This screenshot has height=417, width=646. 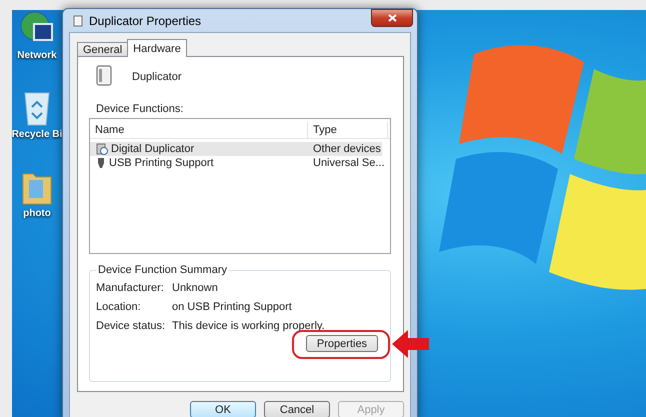 What do you see at coordinates (37, 55) in the screenshot?
I see `desktop-icon-label: Network` at bounding box center [37, 55].